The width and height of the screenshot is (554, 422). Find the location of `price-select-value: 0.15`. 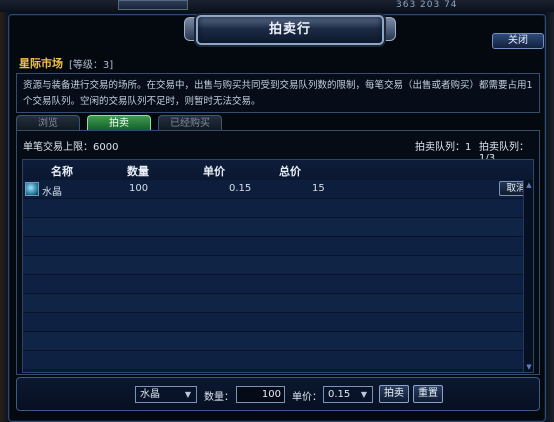

price-select-value: 0.15 is located at coordinates (339, 394).